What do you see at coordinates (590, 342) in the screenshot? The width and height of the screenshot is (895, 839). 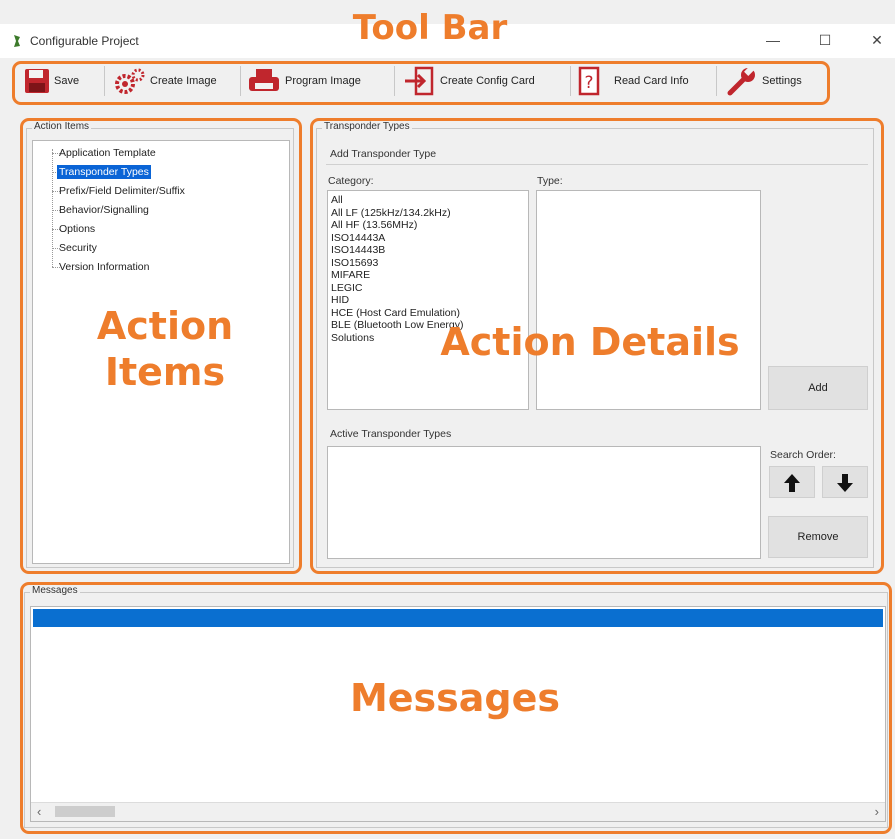 I see `annotation-action-details: Action Details` at bounding box center [590, 342].